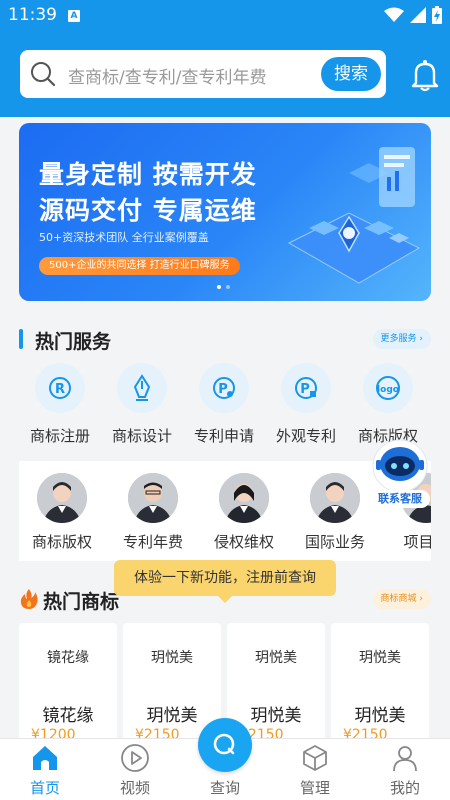  What do you see at coordinates (124, 237) in the screenshot?
I see `banner-subline: 50+资深技术团队 全行业案例覆盖` at bounding box center [124, 237].